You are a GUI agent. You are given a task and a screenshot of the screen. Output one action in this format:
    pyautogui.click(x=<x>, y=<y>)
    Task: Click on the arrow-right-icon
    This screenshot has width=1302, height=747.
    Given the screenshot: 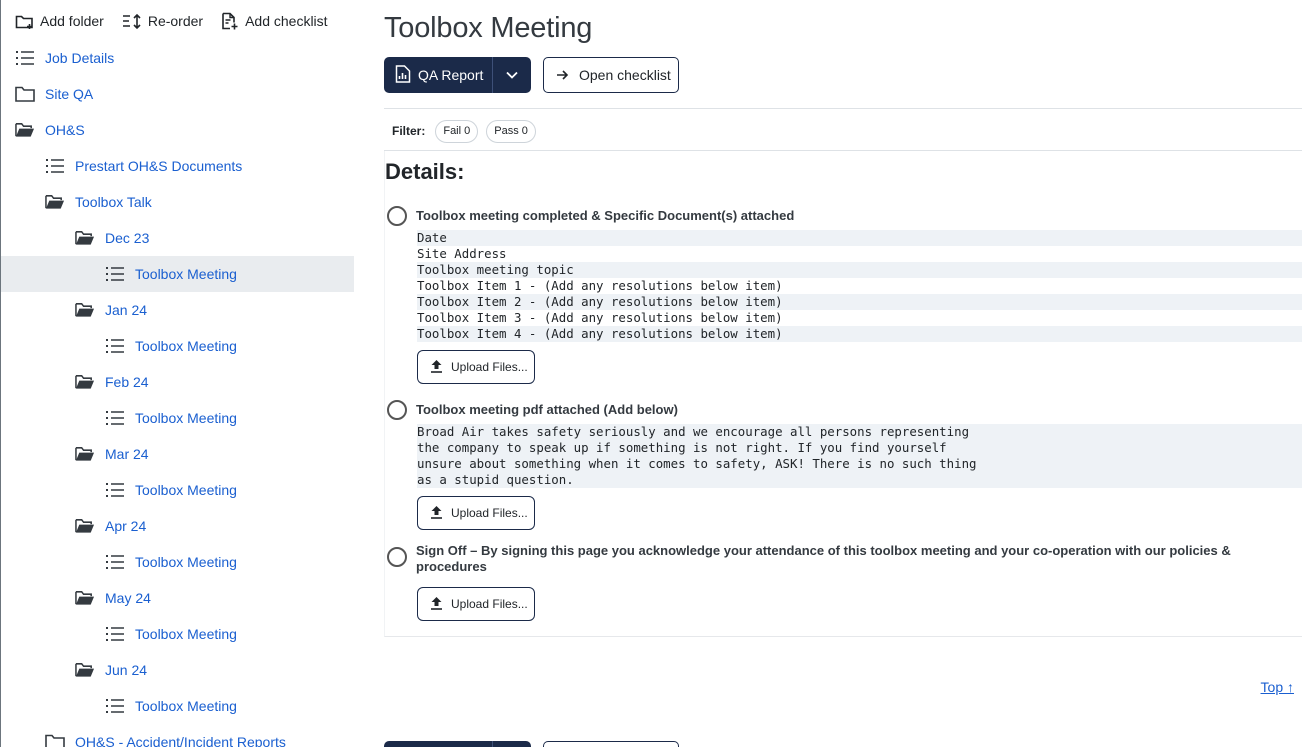 What is the action you would take?
    pyautogui.click(x=562, y=75)
    